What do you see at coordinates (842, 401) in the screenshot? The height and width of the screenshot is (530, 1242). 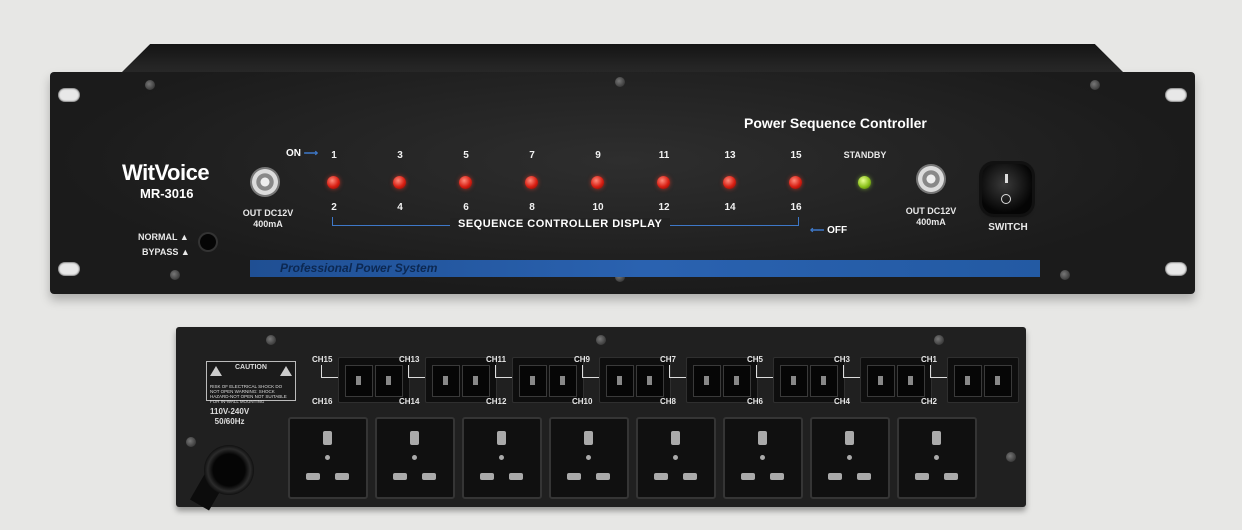 I see `channel-label: CH4` at bounding box center [842, 401].